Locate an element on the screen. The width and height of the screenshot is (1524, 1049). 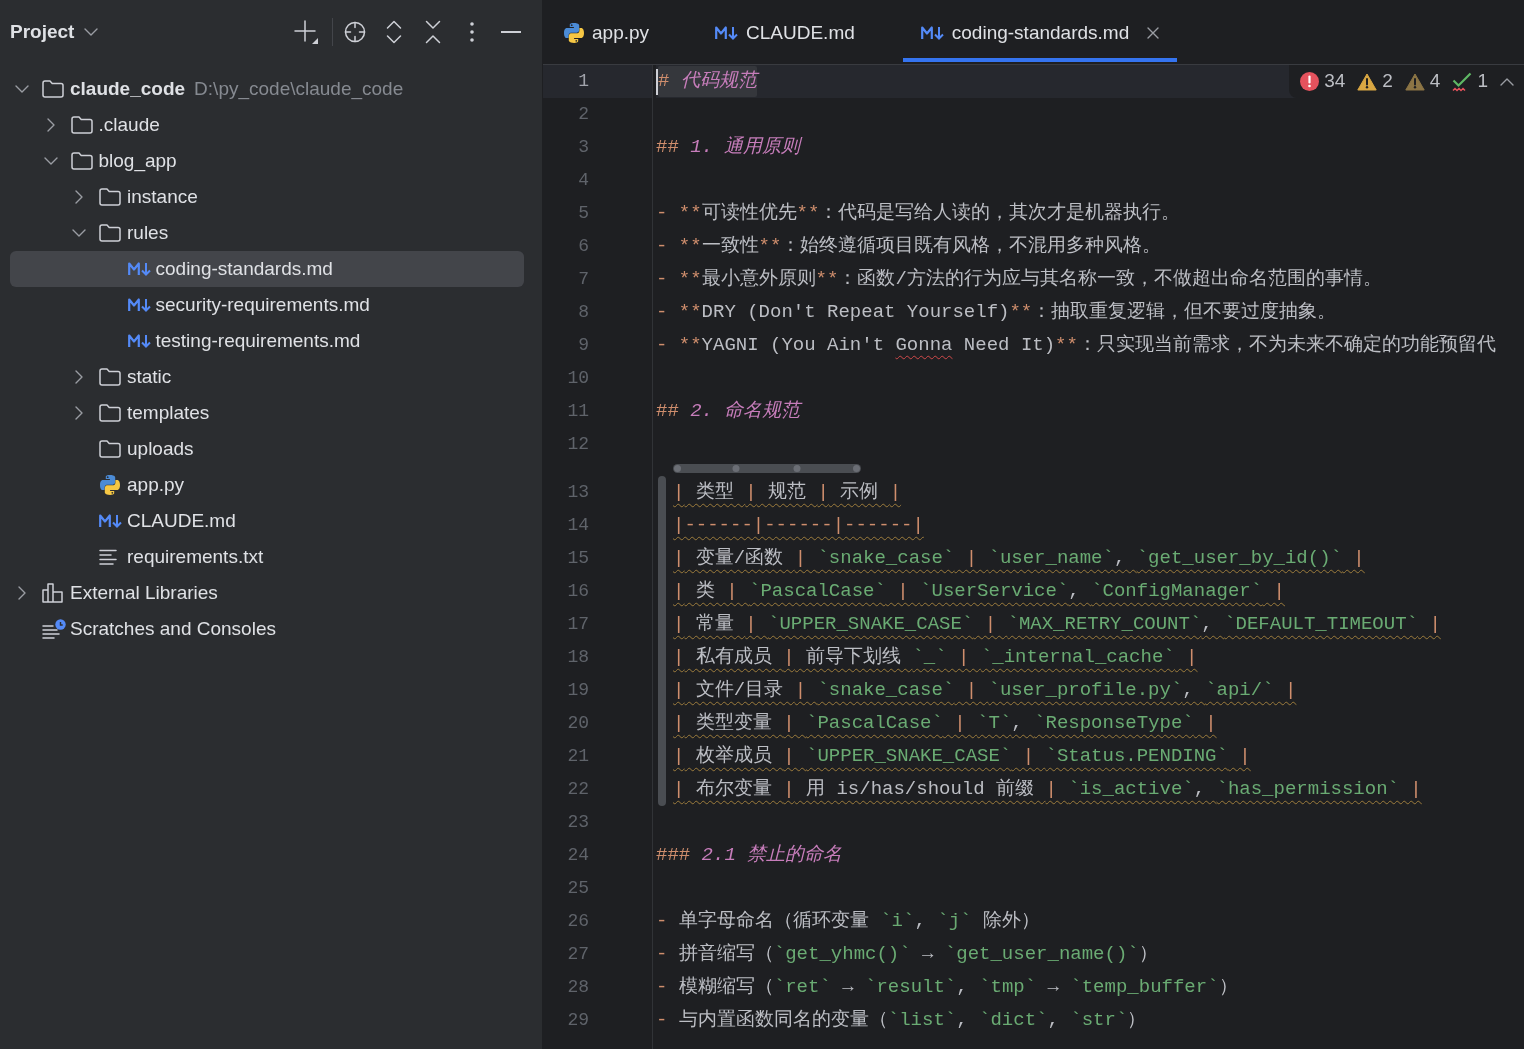
line-number: 21 is located at coordinates (578, 756).